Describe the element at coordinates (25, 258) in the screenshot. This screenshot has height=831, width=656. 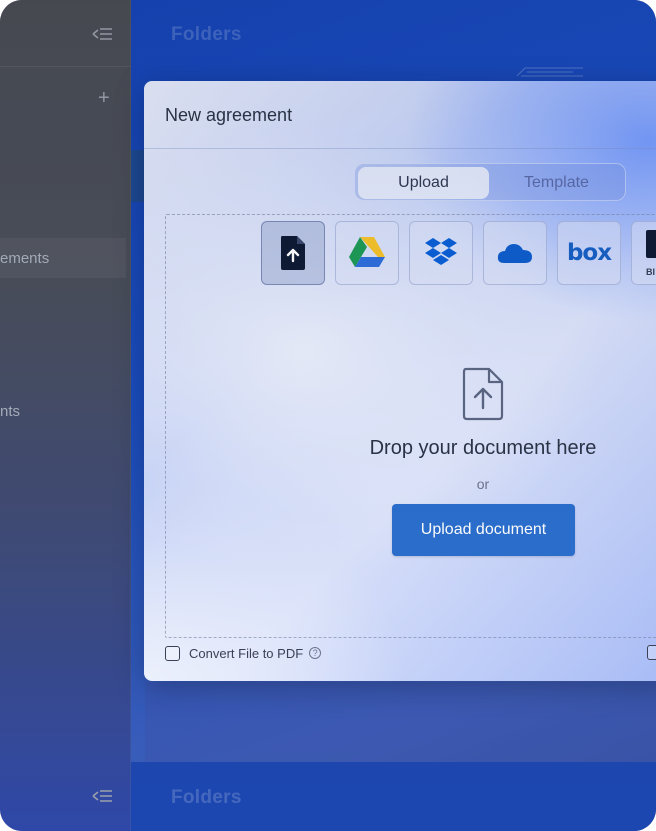
I see `sidebar-item-label: ements` at that location.